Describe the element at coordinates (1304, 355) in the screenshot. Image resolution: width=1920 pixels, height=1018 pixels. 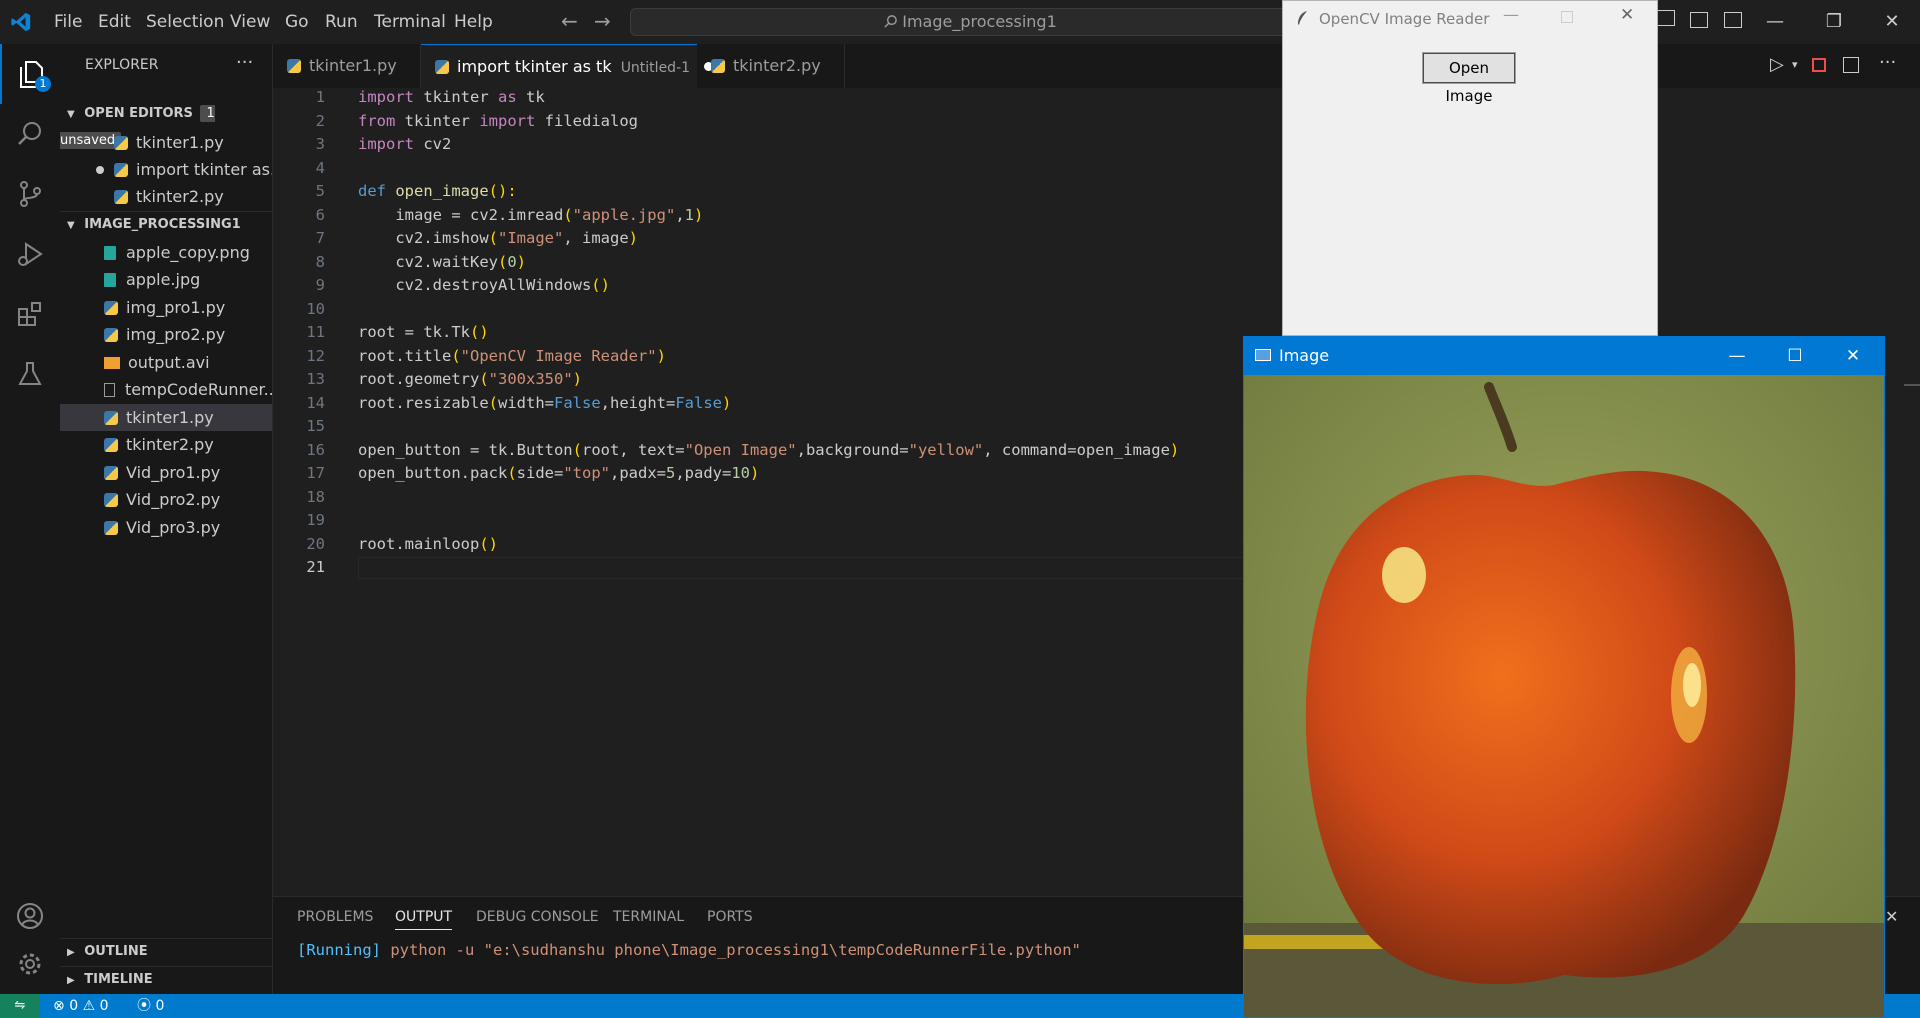
I see `window-title: Image` at that location.